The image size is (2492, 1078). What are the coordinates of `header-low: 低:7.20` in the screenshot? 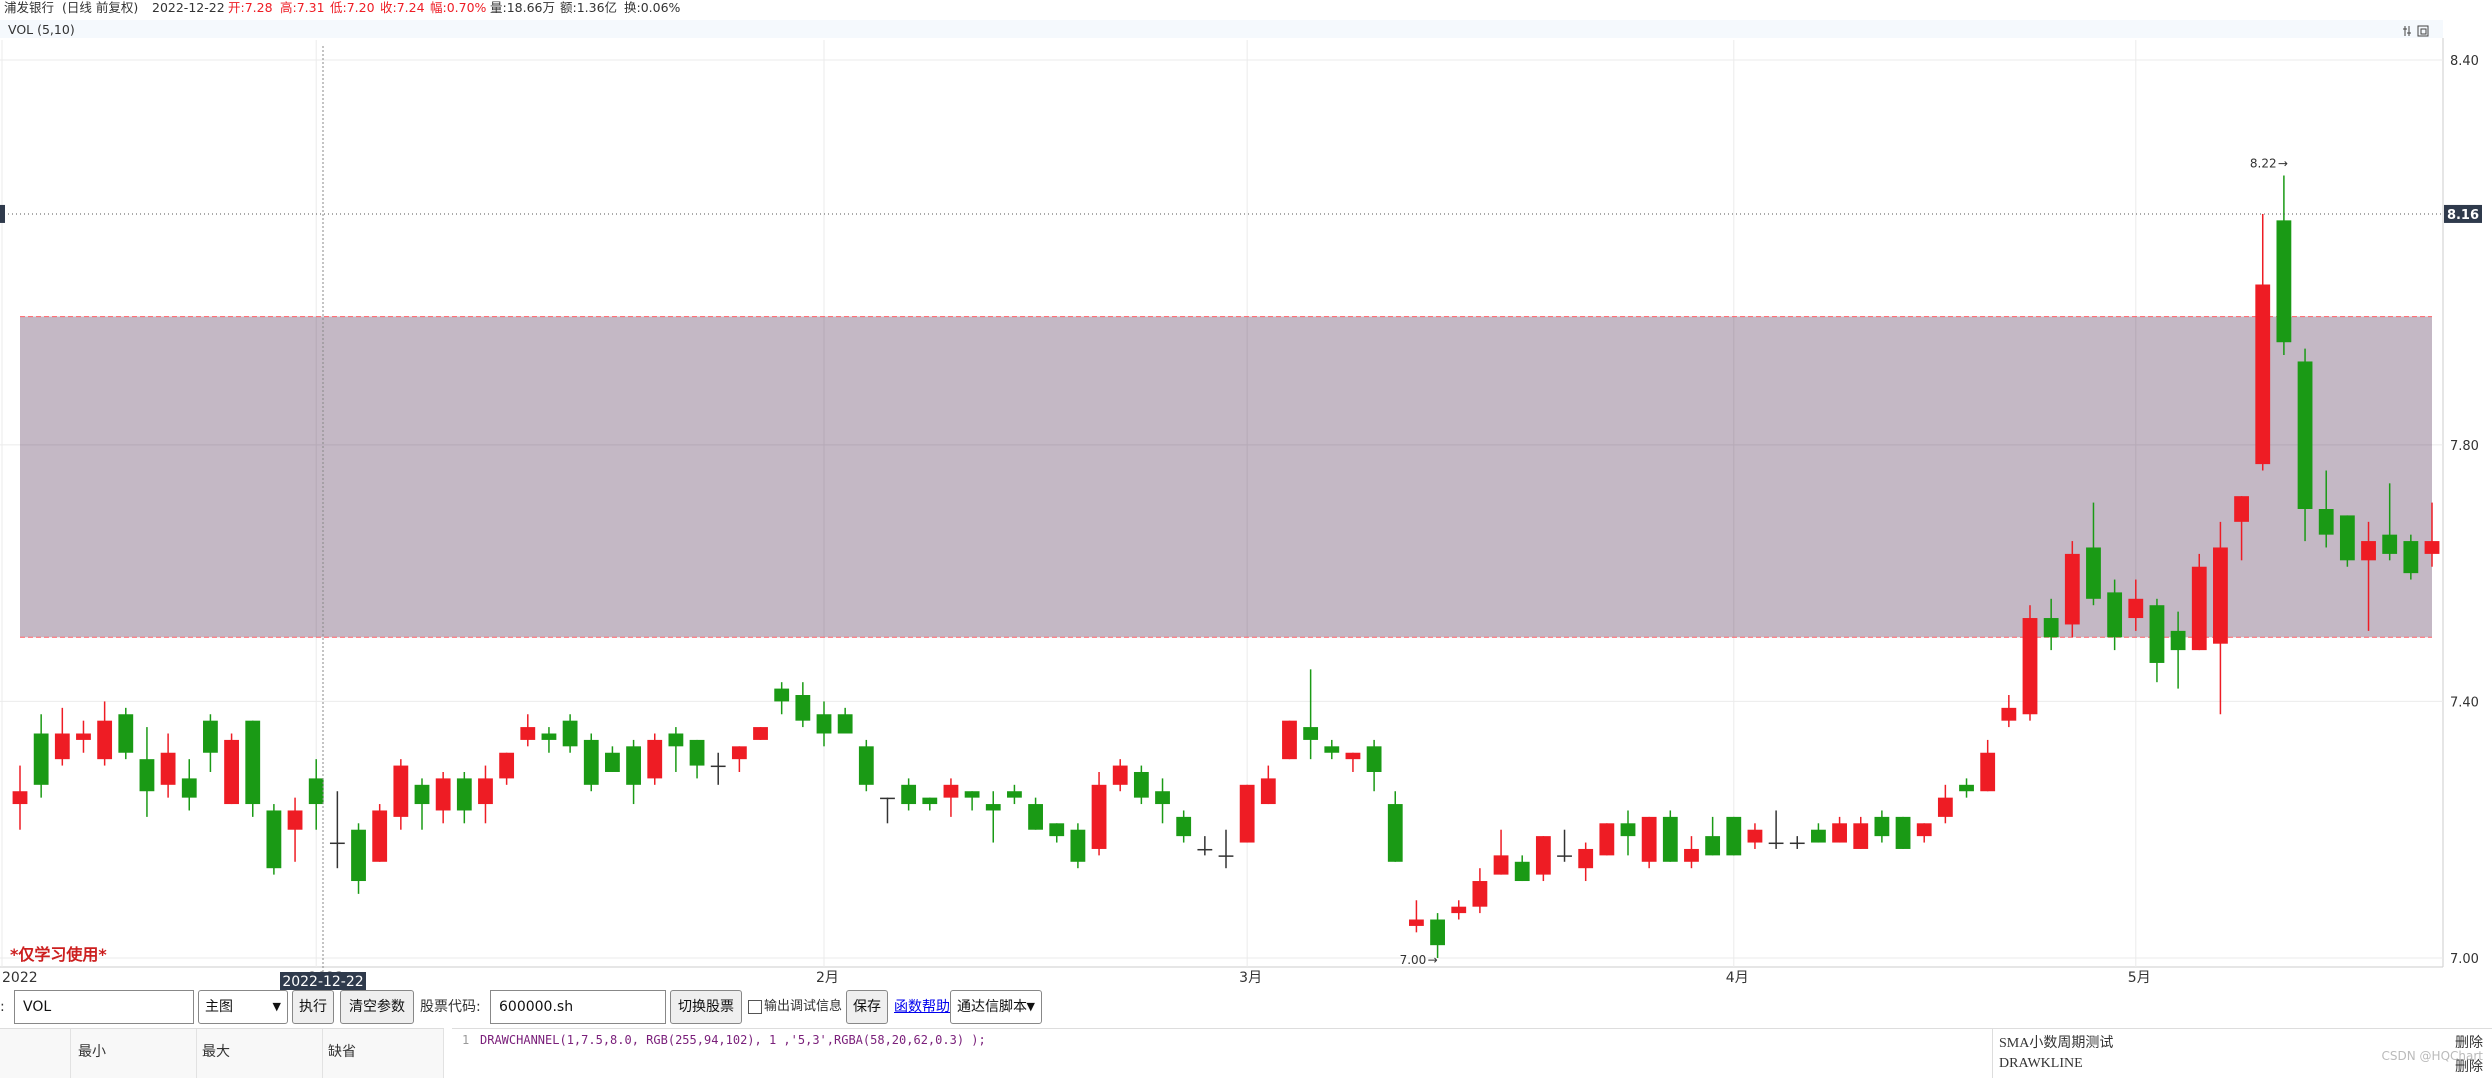 It's located at (352, 7).